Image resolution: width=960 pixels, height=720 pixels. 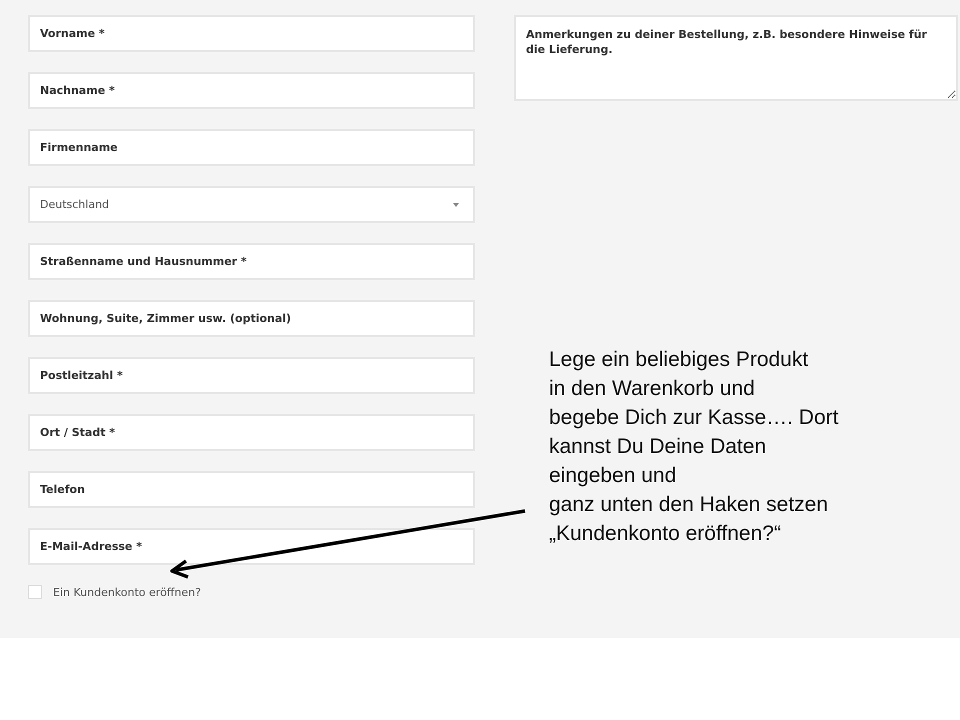 I want to click on instruction-text: Lege ein beliebiges Produkt in den Warenkorb und begebe Dich zur Kasse…. Dort kannst Du Deine Daten eingeben und ganz unten den Haken setzen „Kundenkonto eröffnen?“, so click(x=694, y=447).